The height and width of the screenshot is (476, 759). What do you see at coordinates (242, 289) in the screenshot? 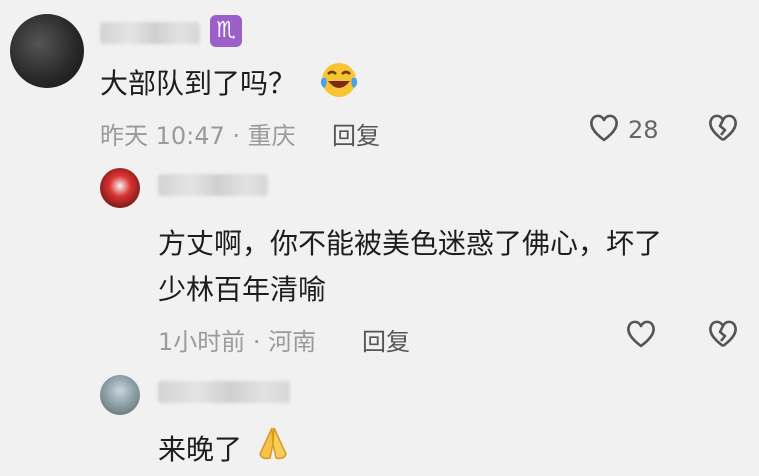
I see `comment-text-line-2: 少林百年清喻` at bounding box center [242, 289].